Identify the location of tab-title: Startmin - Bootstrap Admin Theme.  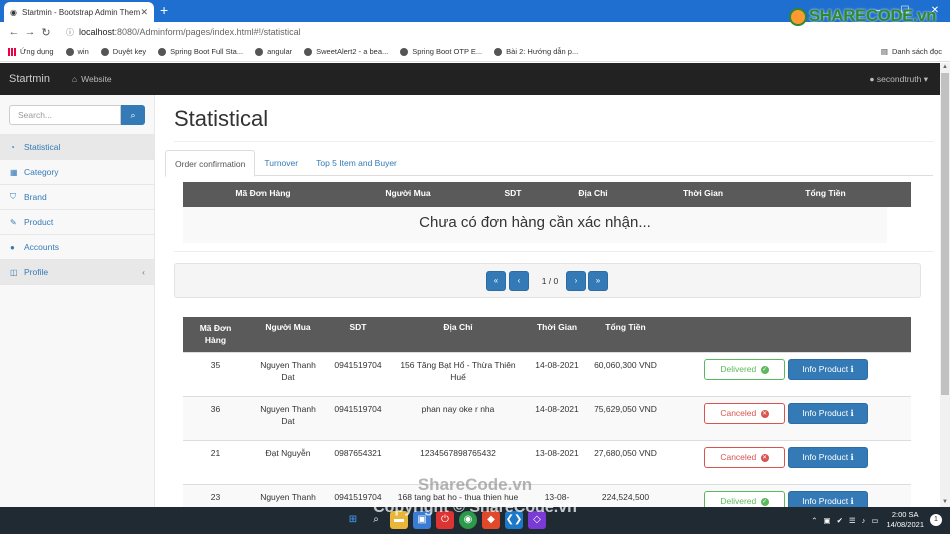
(81, 12).